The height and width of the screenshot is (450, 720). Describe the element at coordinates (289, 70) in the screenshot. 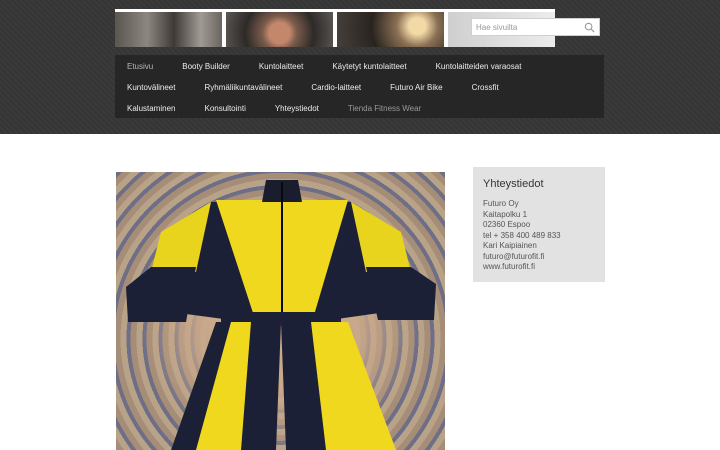

I see `nav-item-kuntolaitteet: Kuntolaitteet` at that location.